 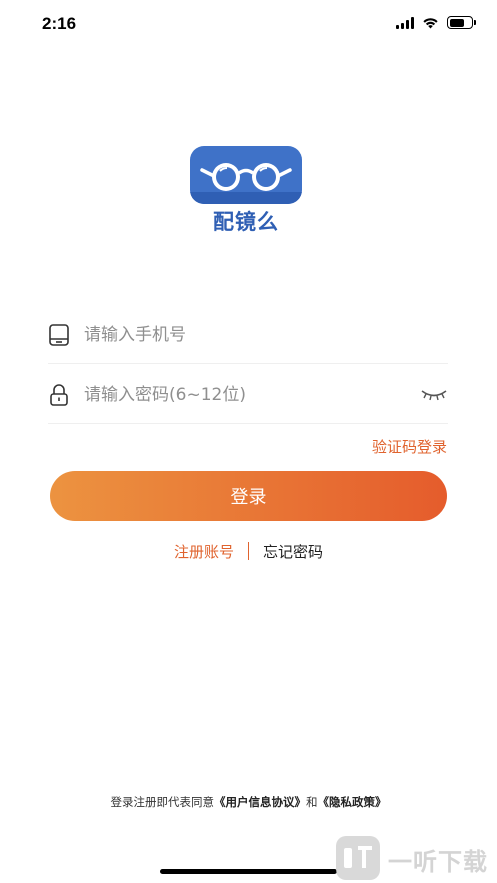 I want to click on wifi-icon, so click(x=430, y=23).